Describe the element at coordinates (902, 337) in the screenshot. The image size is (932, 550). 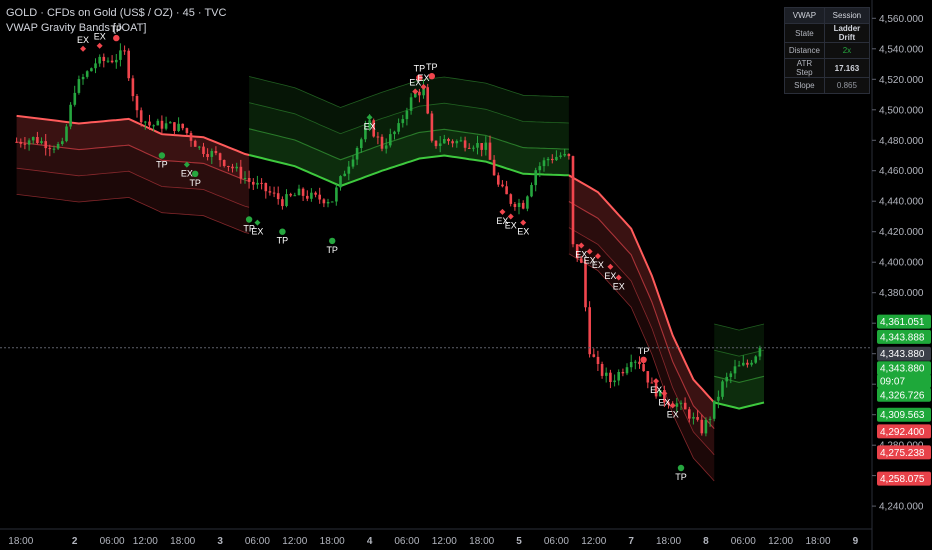
I see `price-label-text: 4,343.888` at that location.